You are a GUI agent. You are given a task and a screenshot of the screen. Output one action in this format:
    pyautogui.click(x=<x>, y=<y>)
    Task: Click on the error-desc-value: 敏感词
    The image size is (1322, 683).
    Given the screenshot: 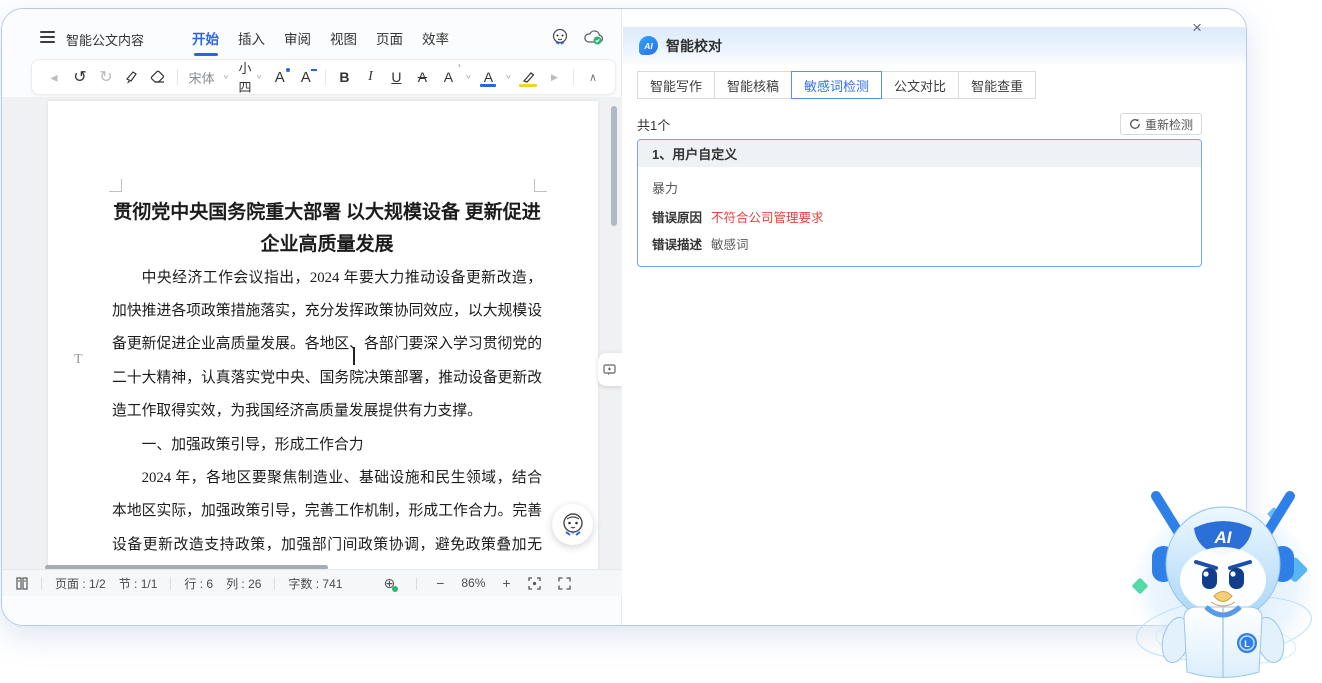 What is the action you would take?
    pyautogui.click(x=730, y=245)
    